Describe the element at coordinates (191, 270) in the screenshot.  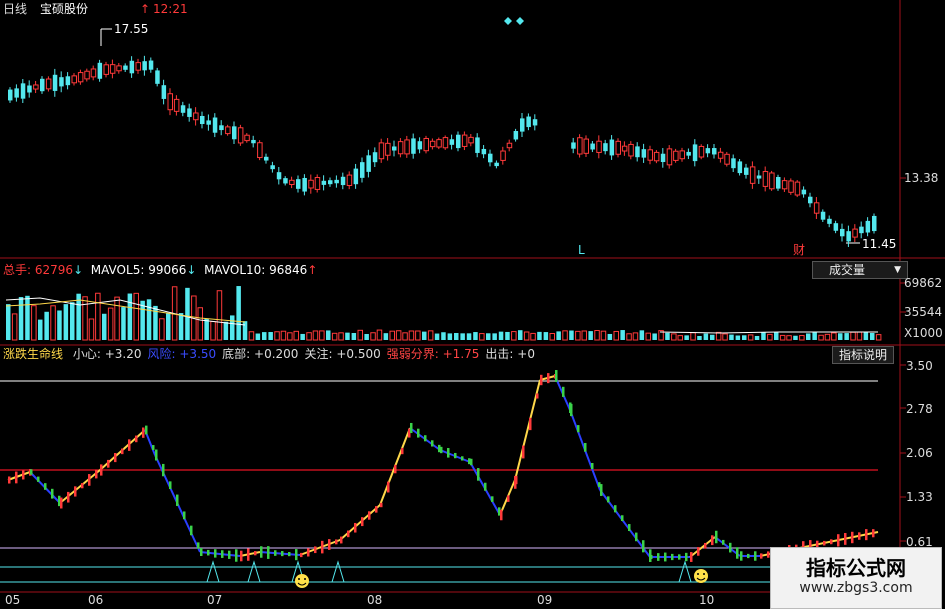
I see `down-arrow-icon: ↓` at that location.